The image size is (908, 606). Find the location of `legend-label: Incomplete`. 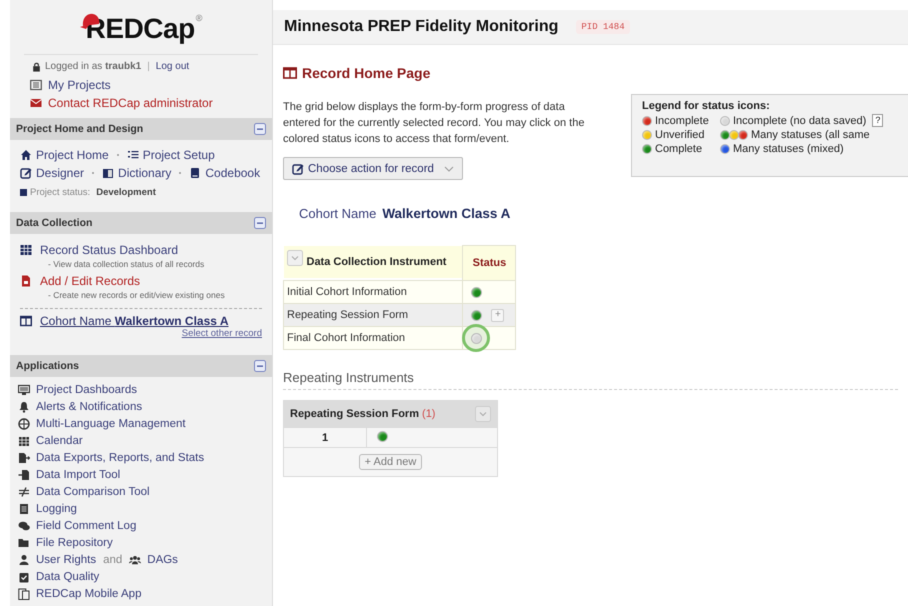

legend-label: Incomplete is located at coordinates (682, 120).